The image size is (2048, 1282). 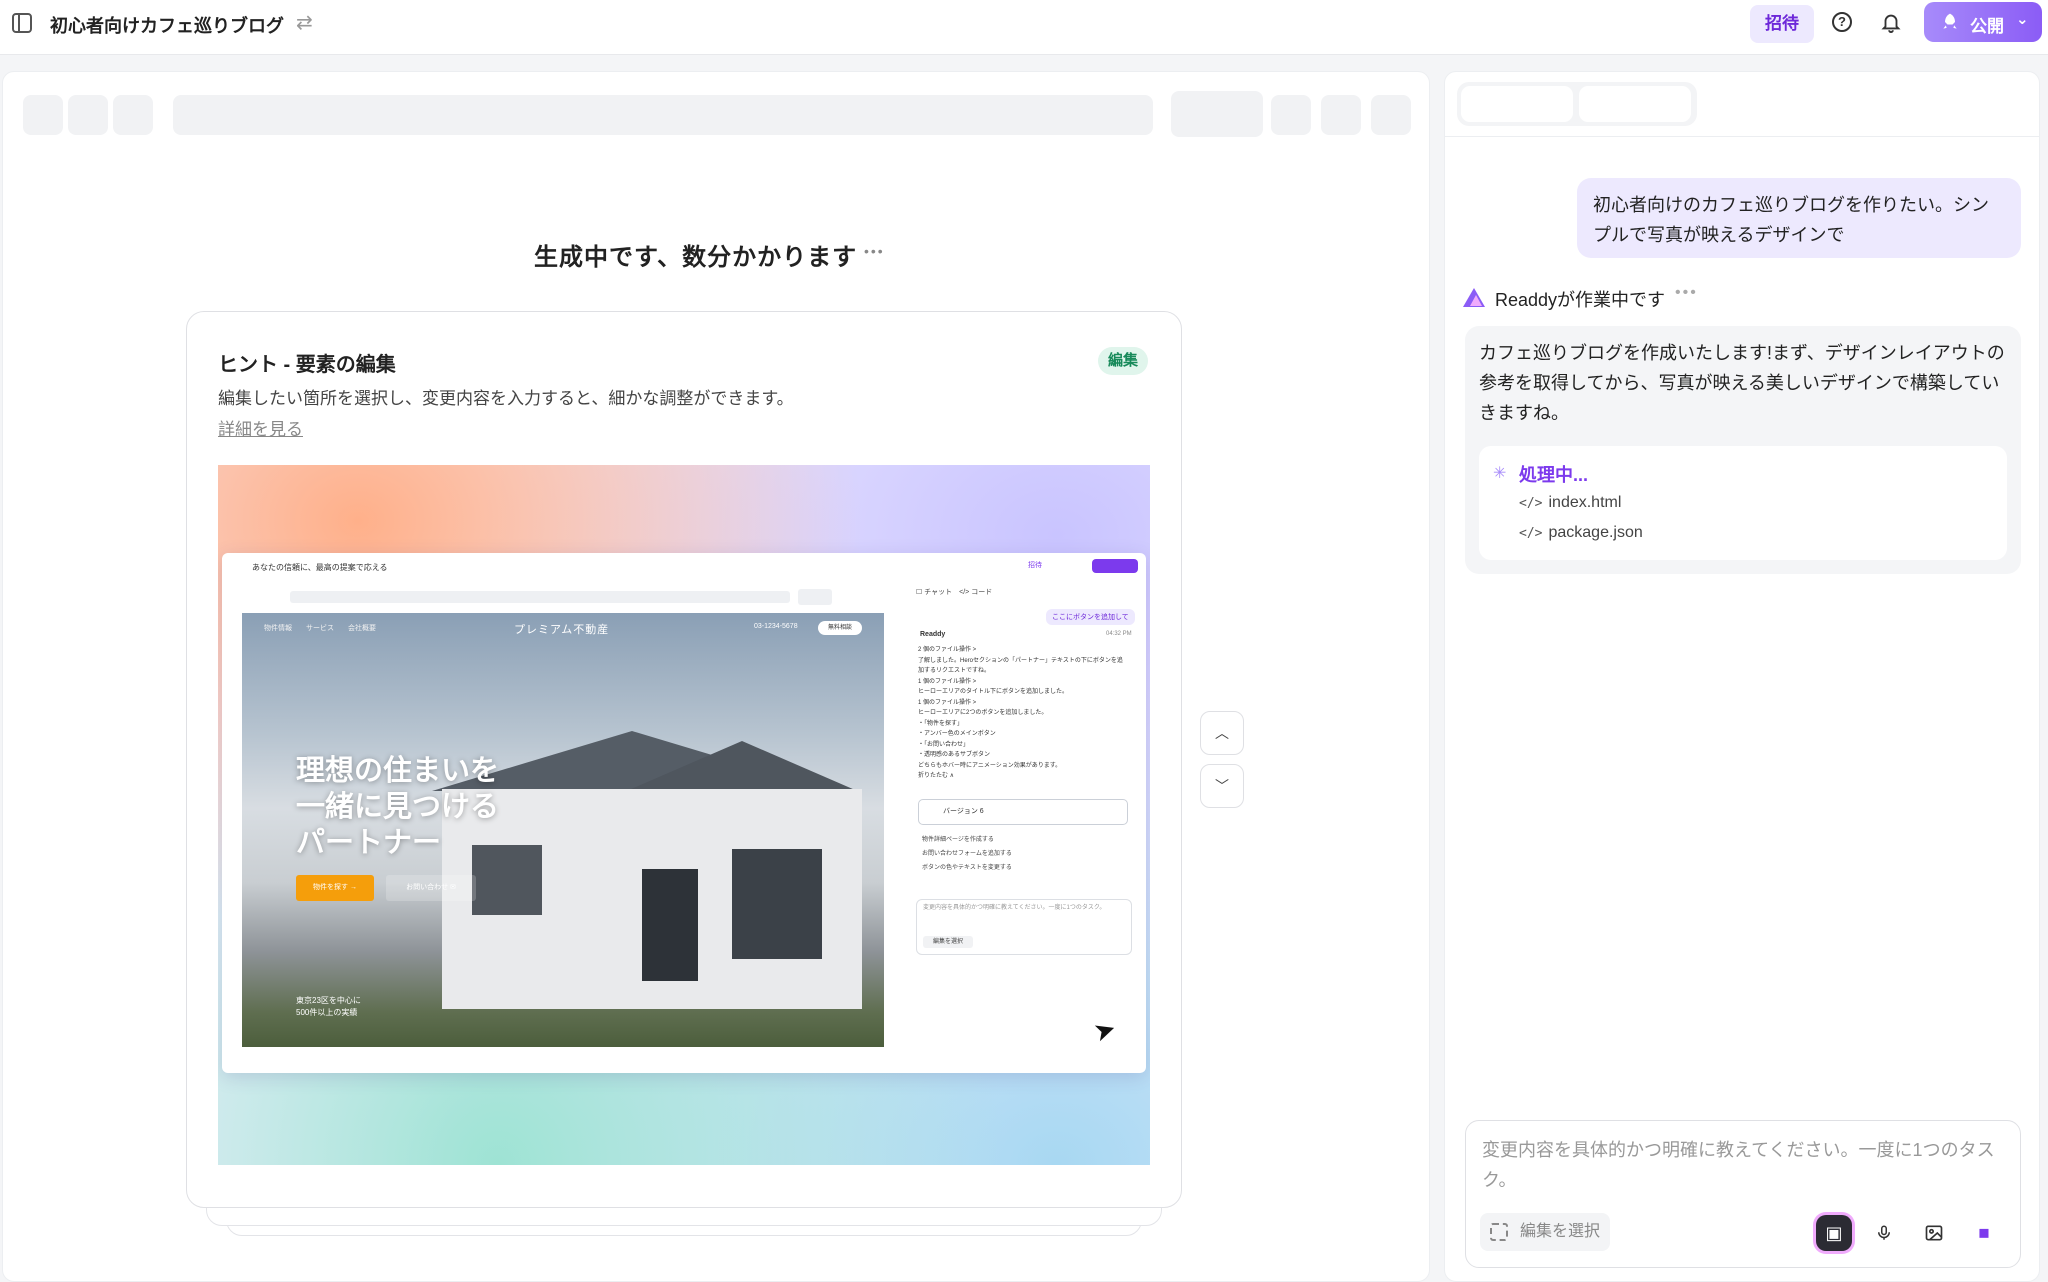 I want to click on microphone-icon, so click(x=1884, y=1232).